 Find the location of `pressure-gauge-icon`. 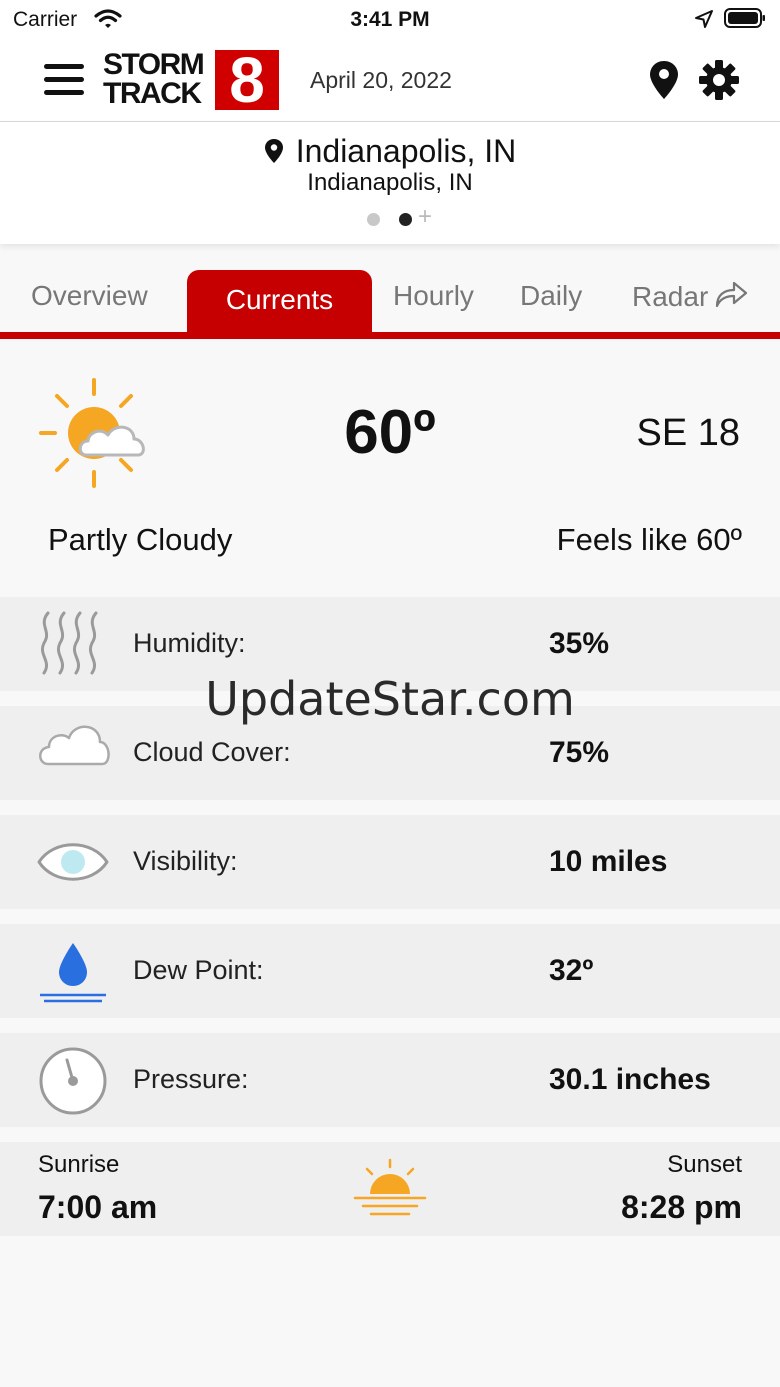

pressure-gauge-icon is located at coordinates (73, 1081).